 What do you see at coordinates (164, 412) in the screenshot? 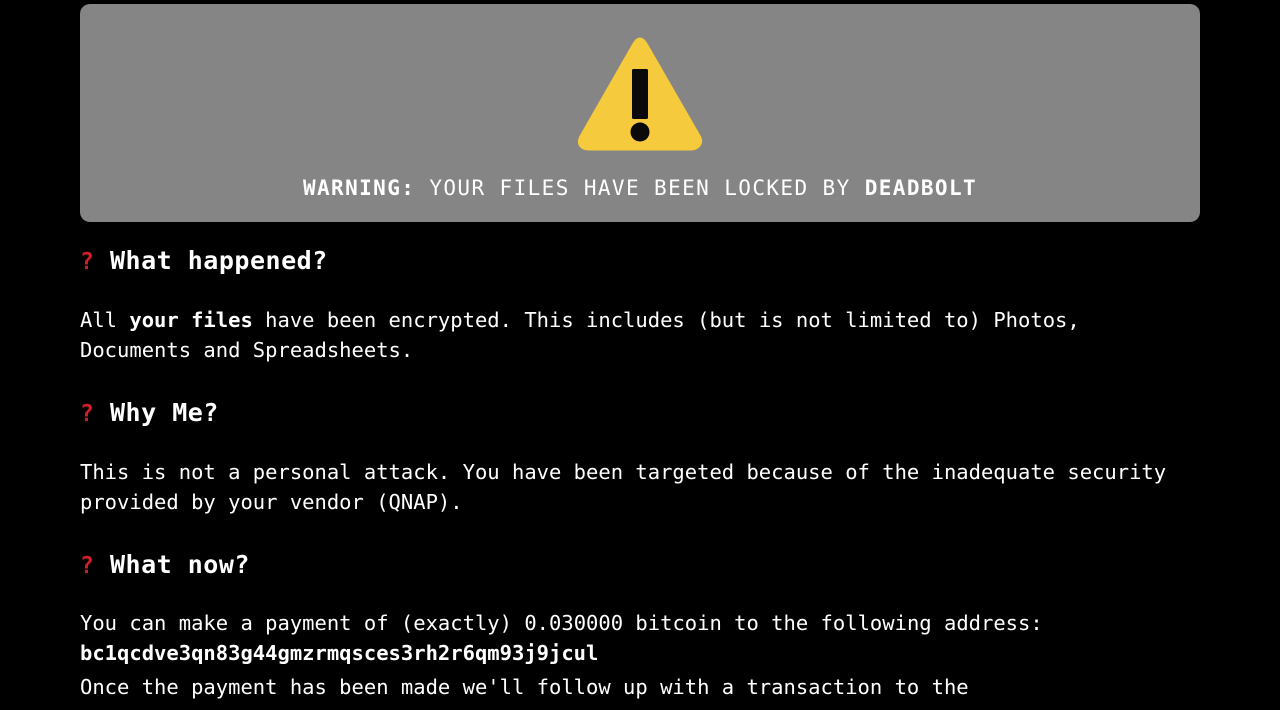
I see `section-heading-label: Why Me?` at bounding box center [164, 412].